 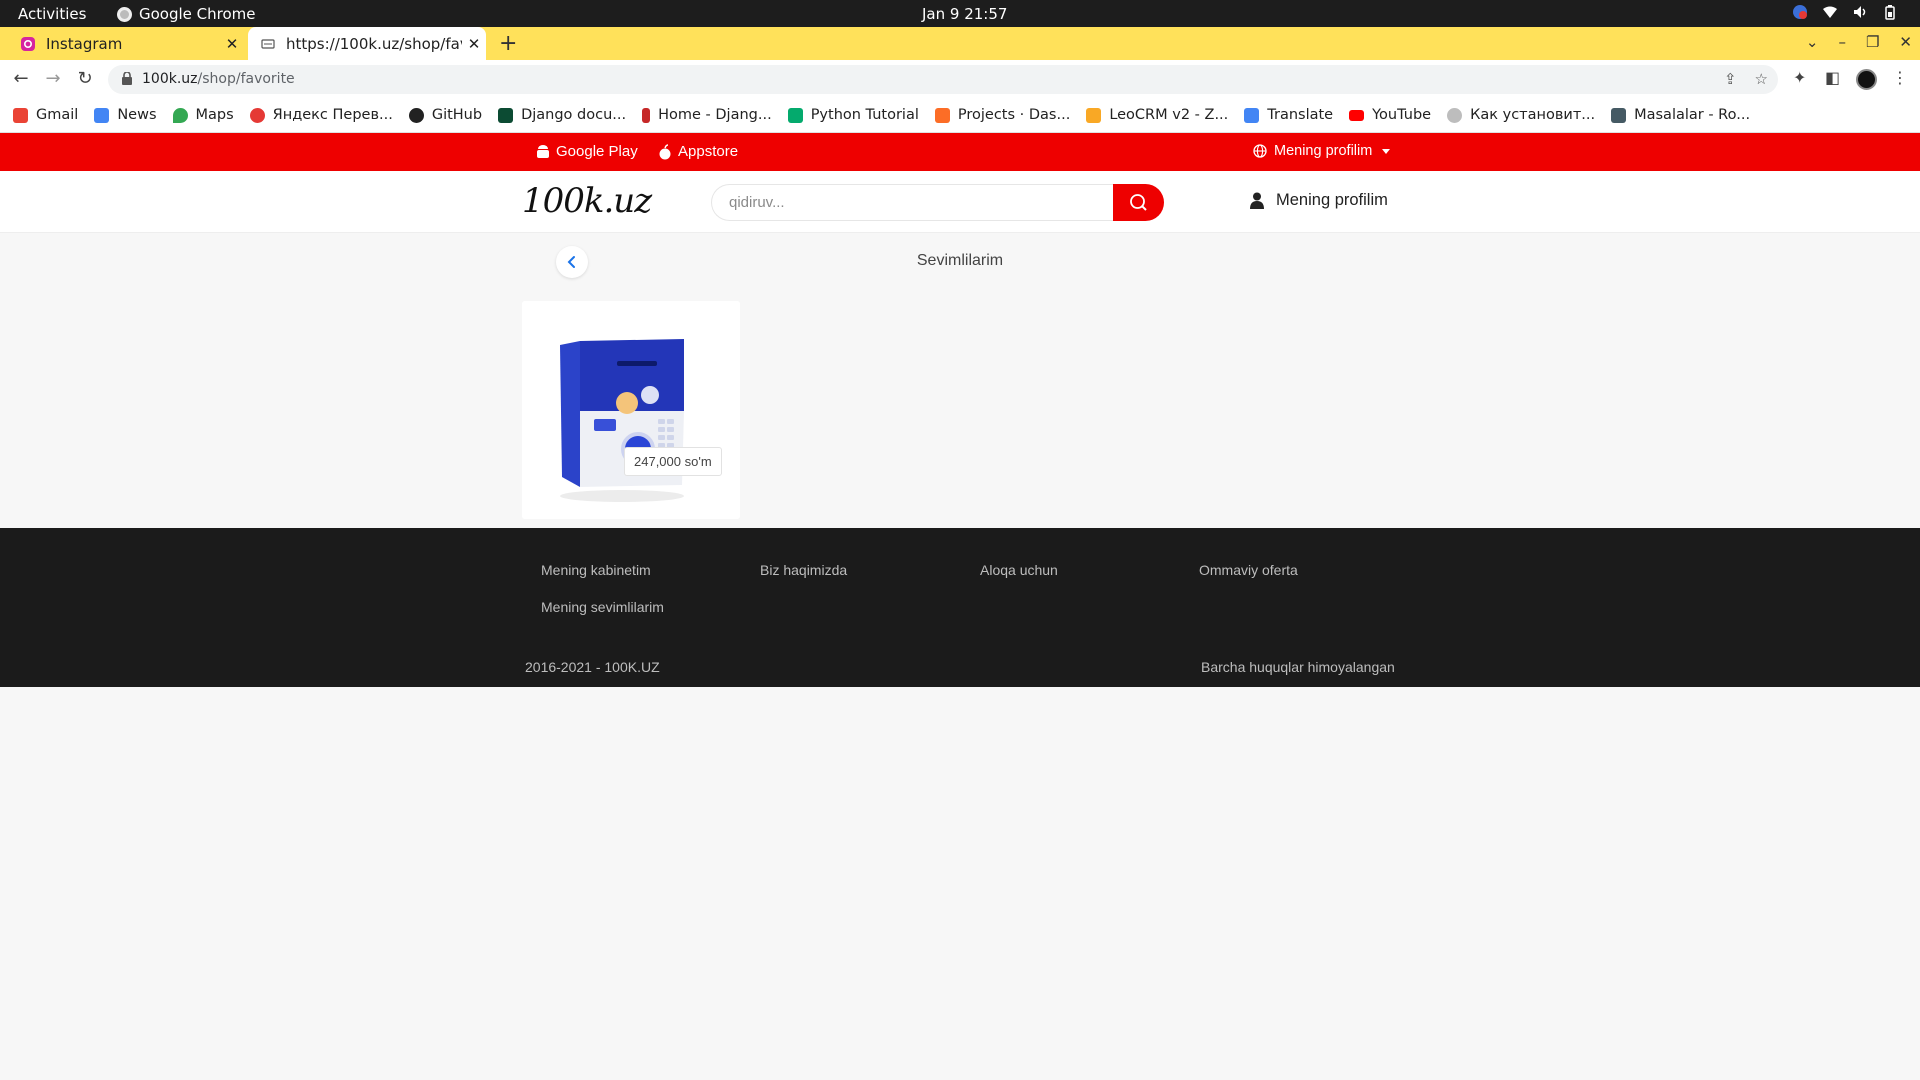 I want to click on bookmark-gmail: Gmail, so click(x=45, y=115).